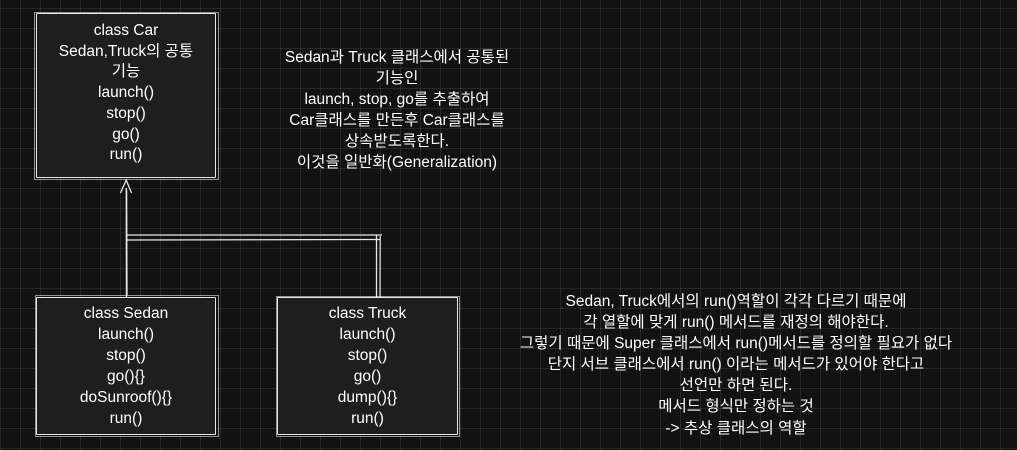 This screenshot has height=450, width=1017. What do you see at coordinates (397, 141) in the screenshot?
I see `note-line: 상속받도록한다.` at bounding box center [397, 141].